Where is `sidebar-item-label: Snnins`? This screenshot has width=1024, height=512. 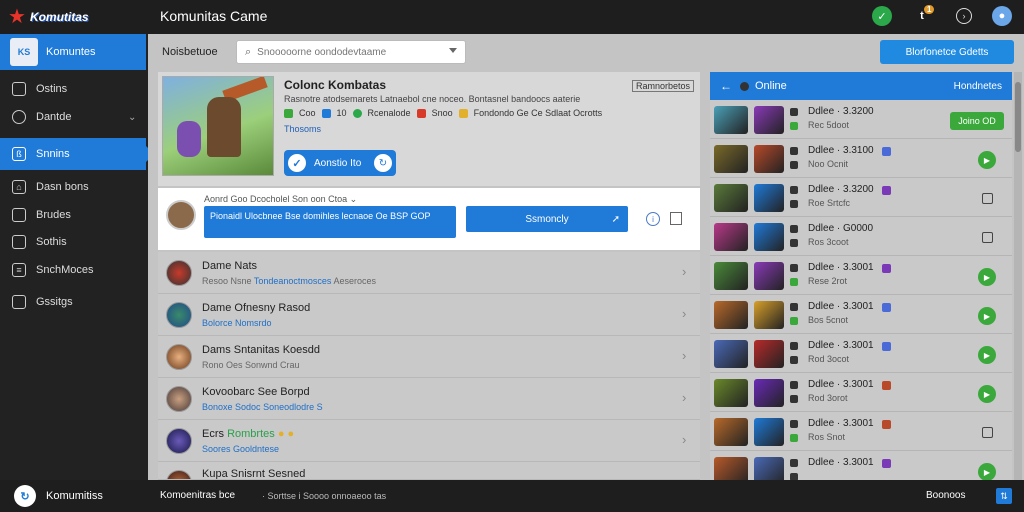
sidebar-item-label: Snnins is located at coordinates (53, 154).